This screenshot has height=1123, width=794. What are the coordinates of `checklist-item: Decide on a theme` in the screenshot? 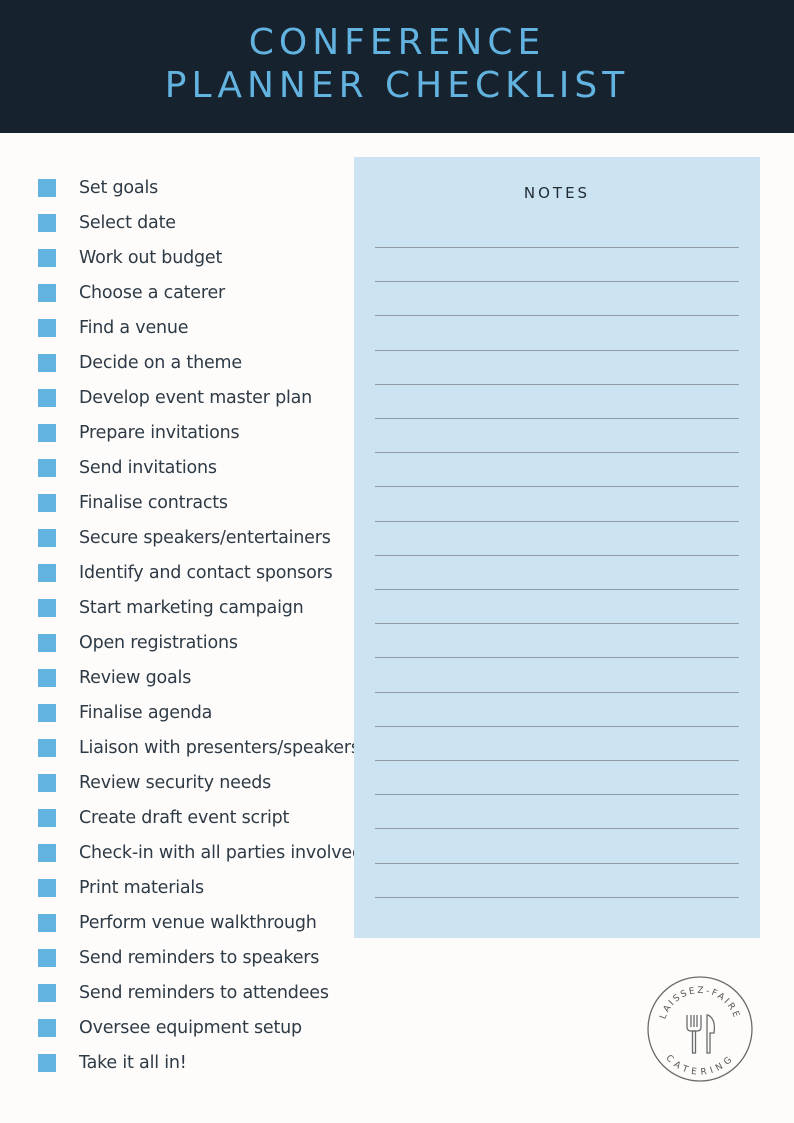 It's located at (193, 362).